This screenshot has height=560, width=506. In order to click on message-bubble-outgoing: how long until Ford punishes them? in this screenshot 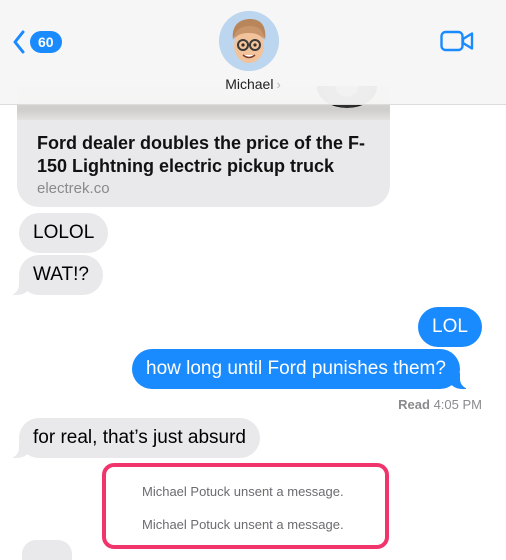, I will do `click(302, 369)`.